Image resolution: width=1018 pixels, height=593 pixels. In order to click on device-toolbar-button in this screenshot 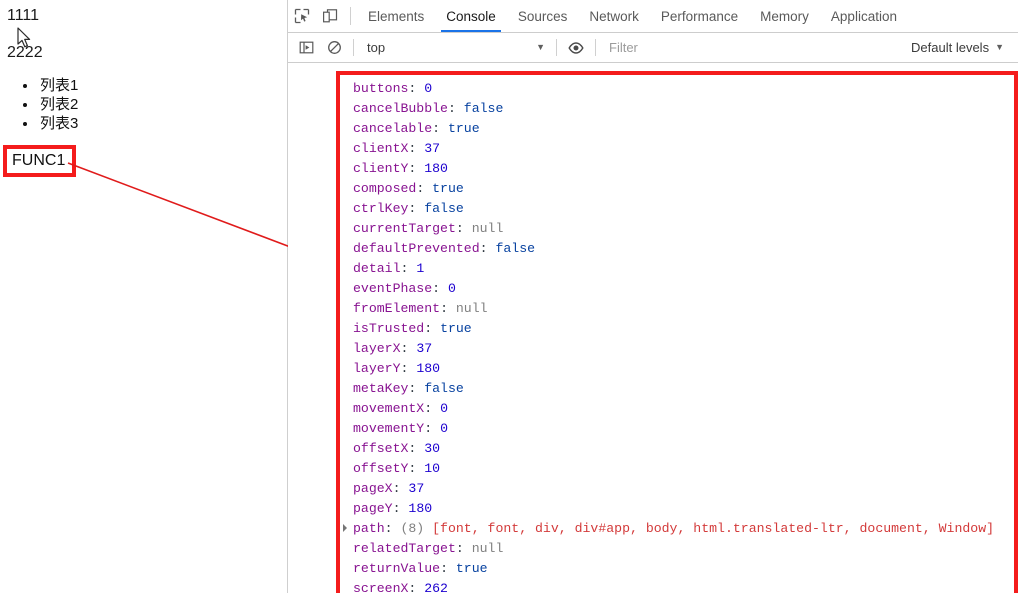, I will do `click(330, 16)`.